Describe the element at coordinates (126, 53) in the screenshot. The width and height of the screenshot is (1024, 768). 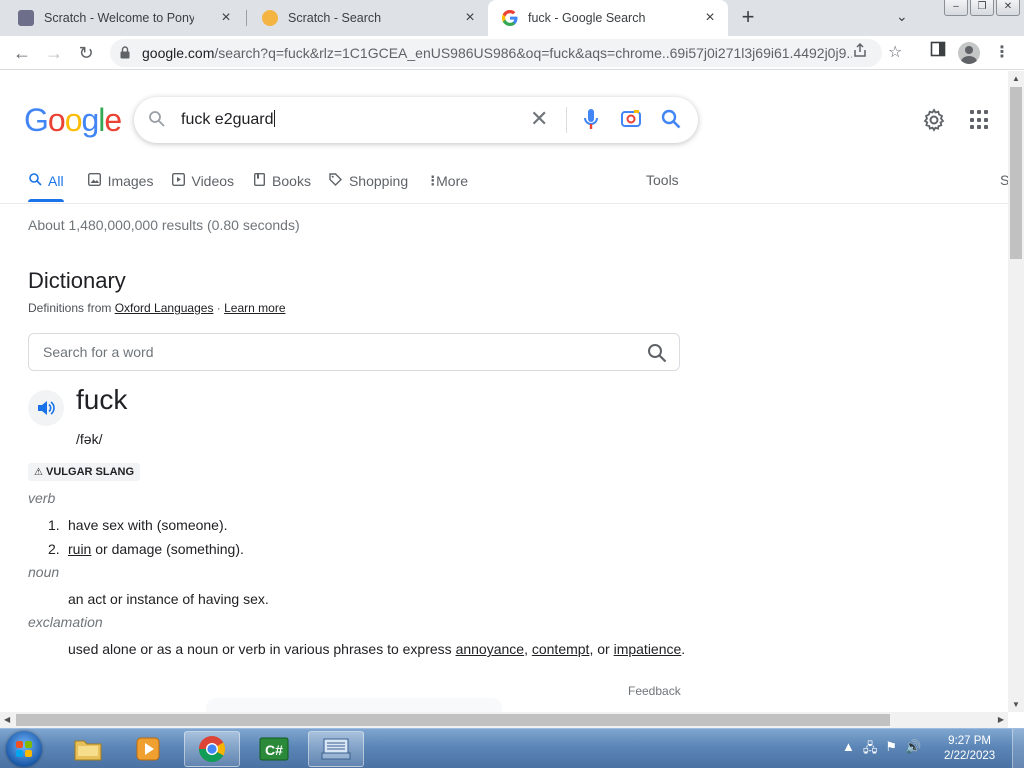
I see `lock-icon` at that location.